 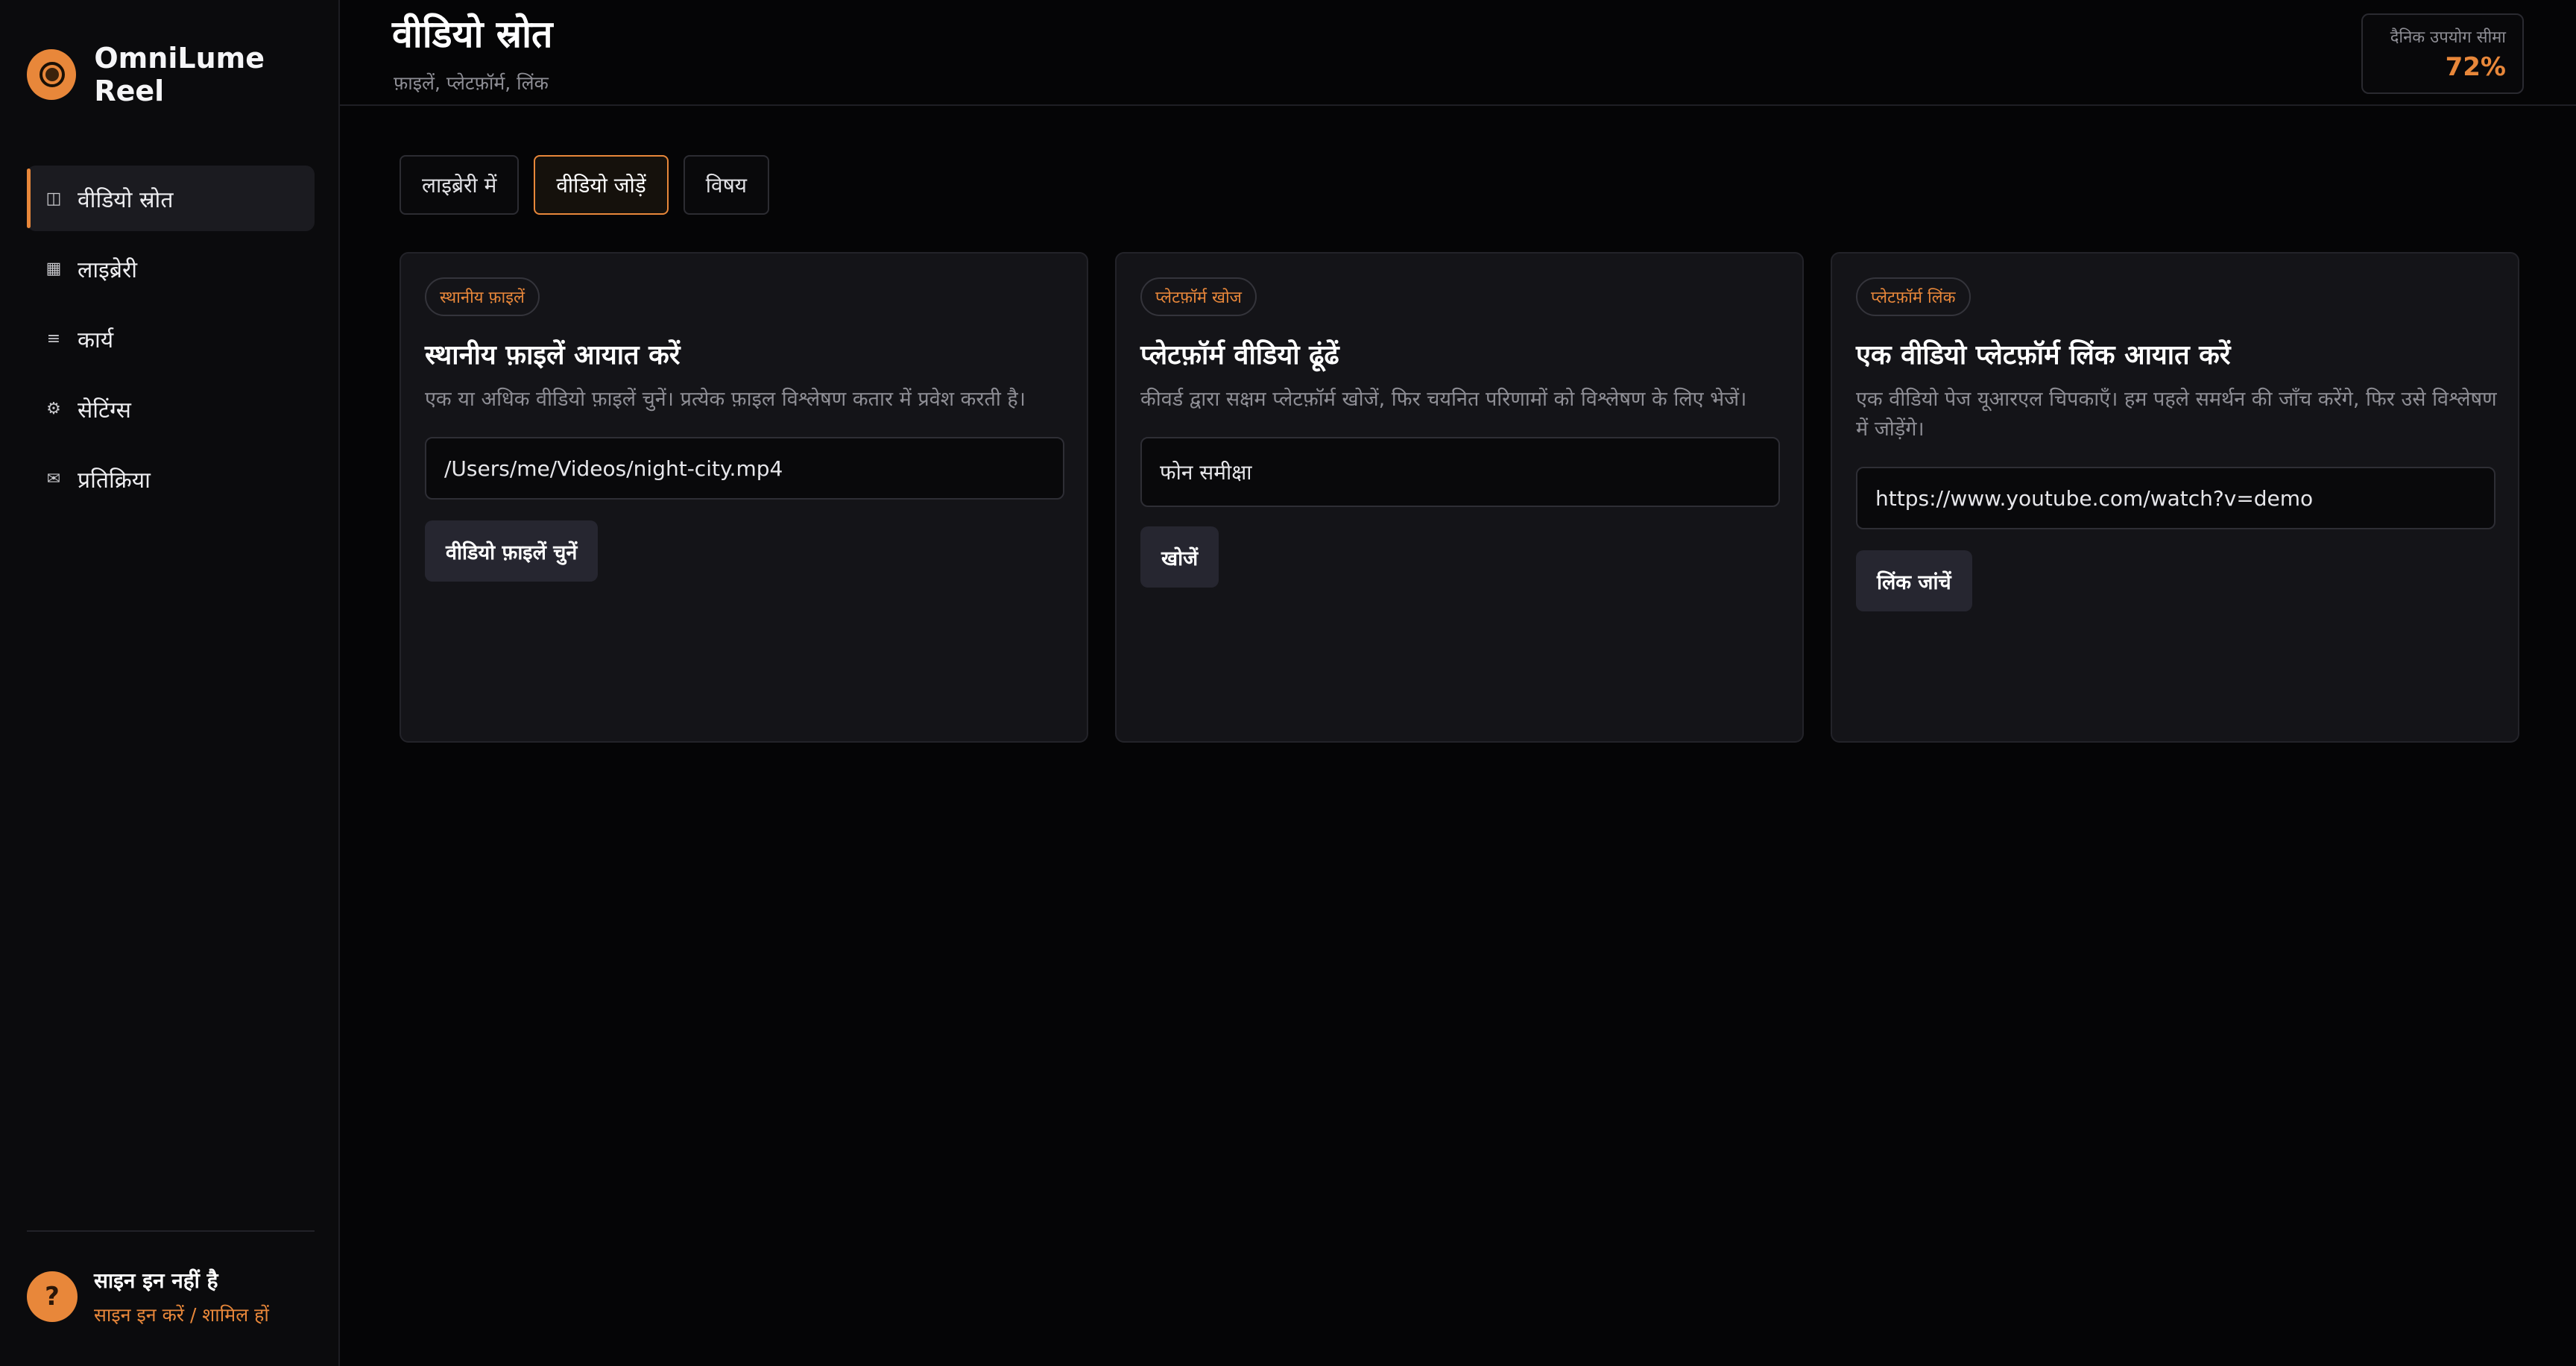 What do you see at coordinates (181, 1314) in the screenshot?
I see `sign-in-link: साइन इन करें / शामिल हों` at bounding box center [181, 1314].